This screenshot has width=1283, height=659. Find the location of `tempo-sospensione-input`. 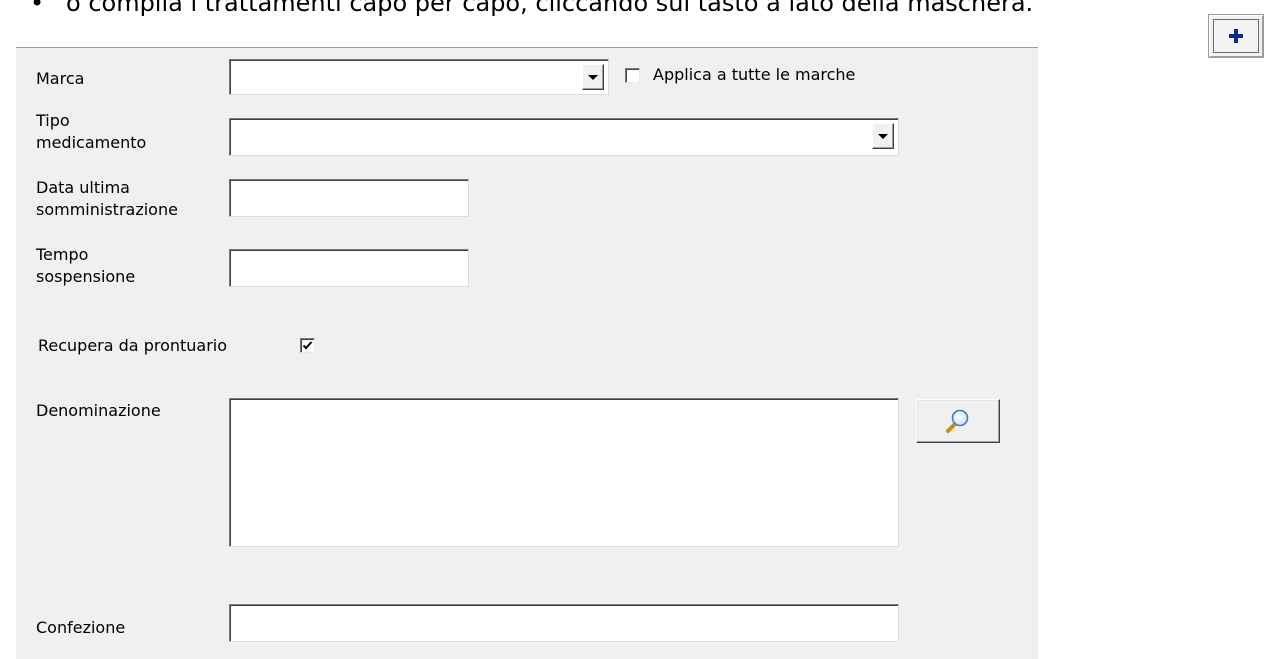

tempo-sospensione-input is located at coordinates (349, 268).